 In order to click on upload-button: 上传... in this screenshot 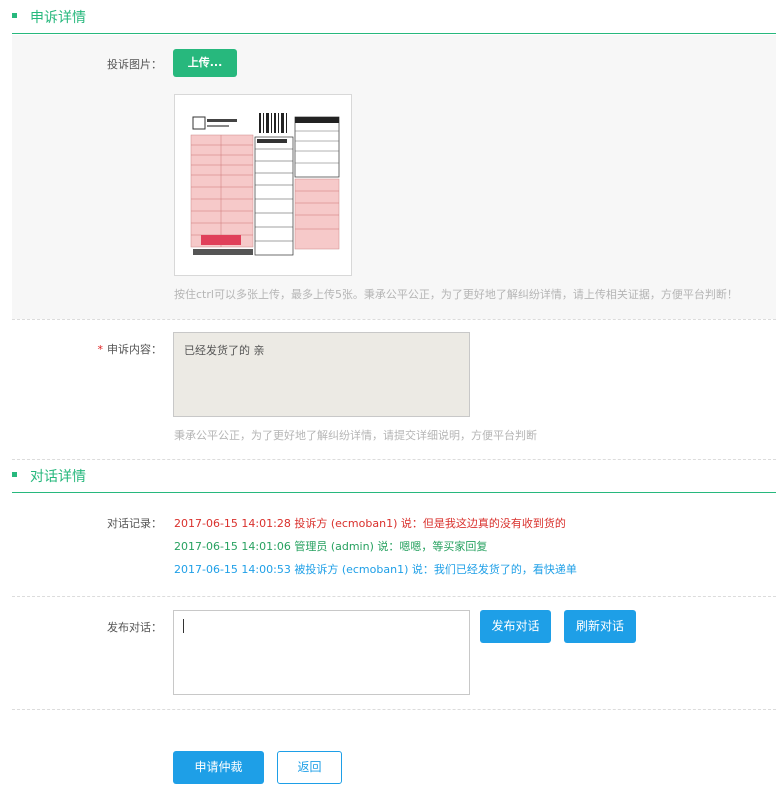, I will do `click(205, 63)`.